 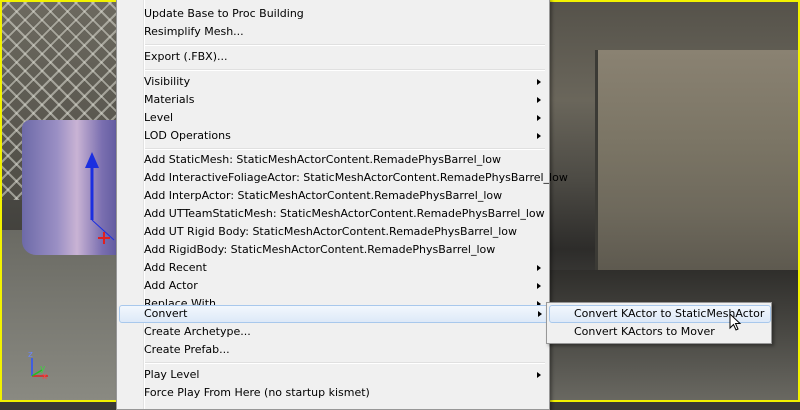 What do you see at coordinates (333, 136) in the screenshot?
I see `menu-item-lod-operations: LOD Operations` at bounding box center [333, 136].